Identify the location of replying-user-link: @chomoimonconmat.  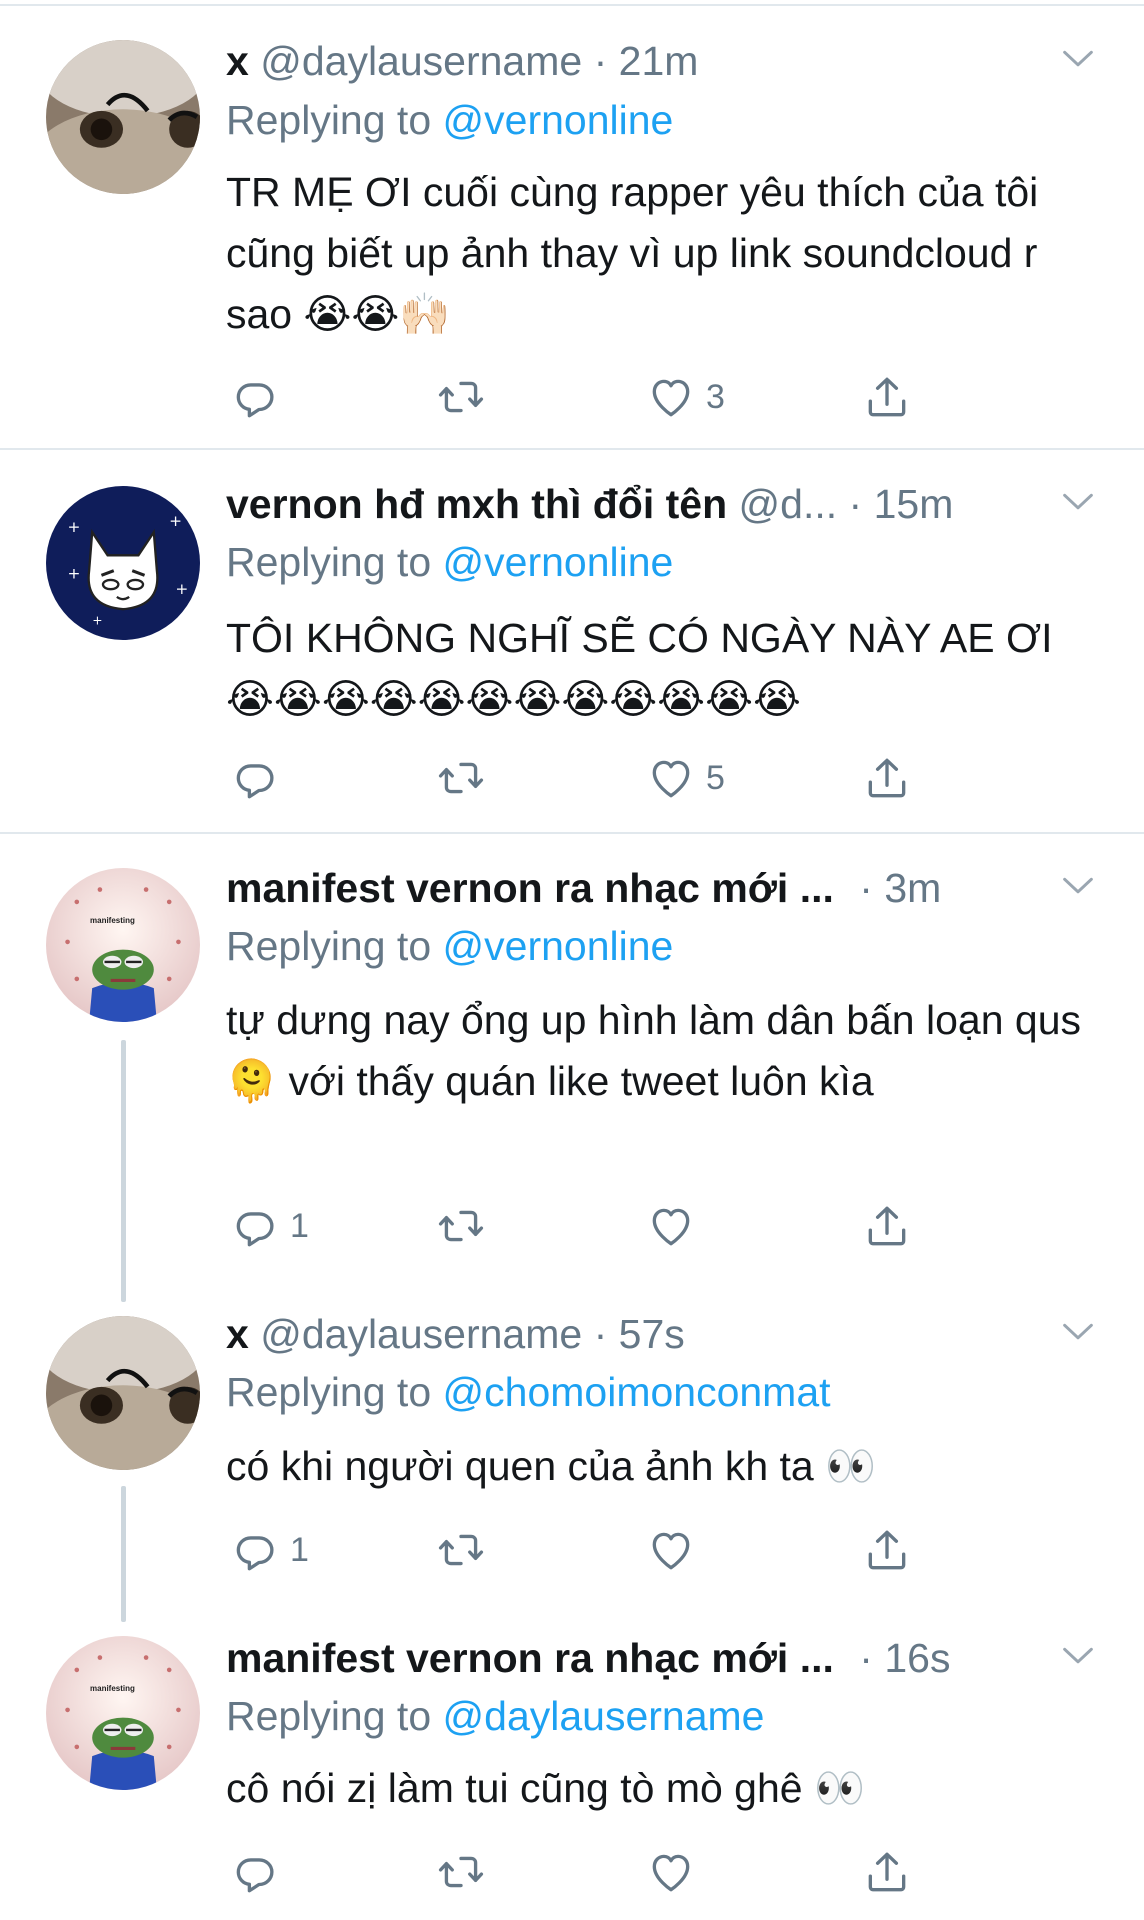
(637, 1392).